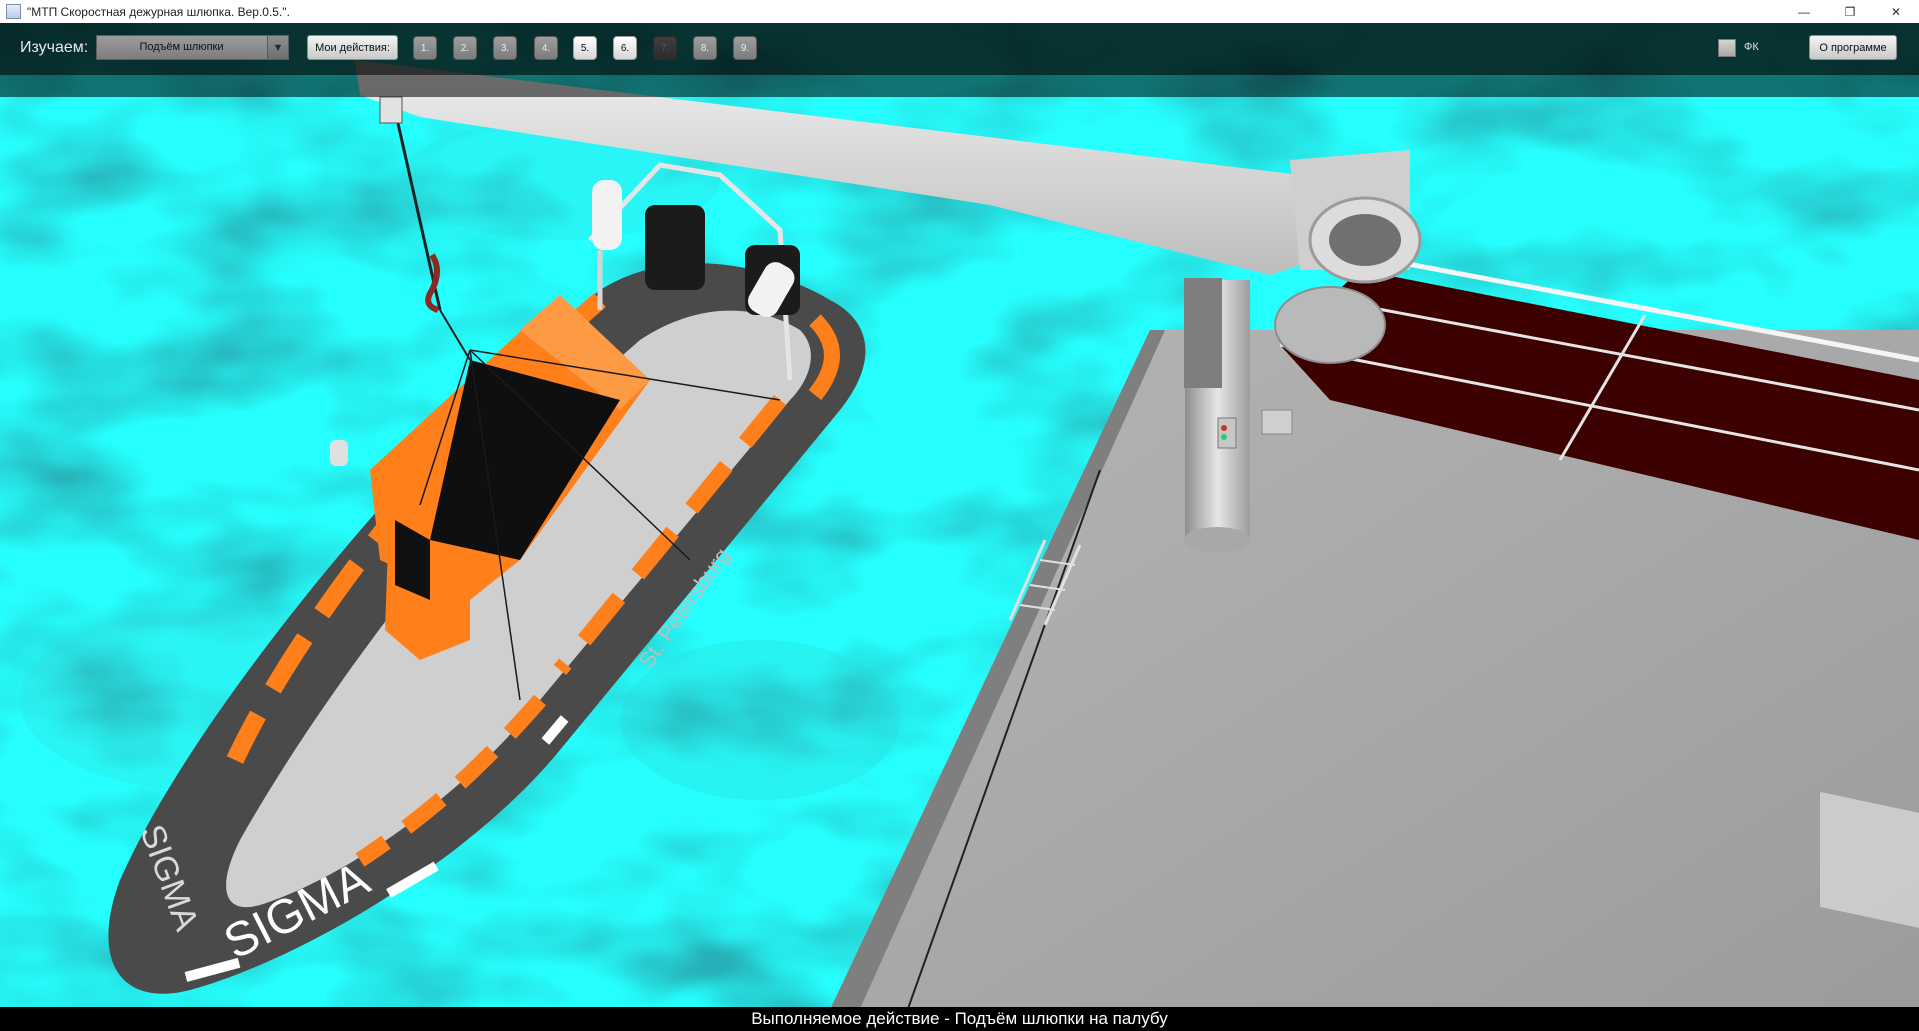 Image resolution: width=1919 pixels, height=1031 pixels. I want to click on restore-button: ❐, so click(1850, 11).